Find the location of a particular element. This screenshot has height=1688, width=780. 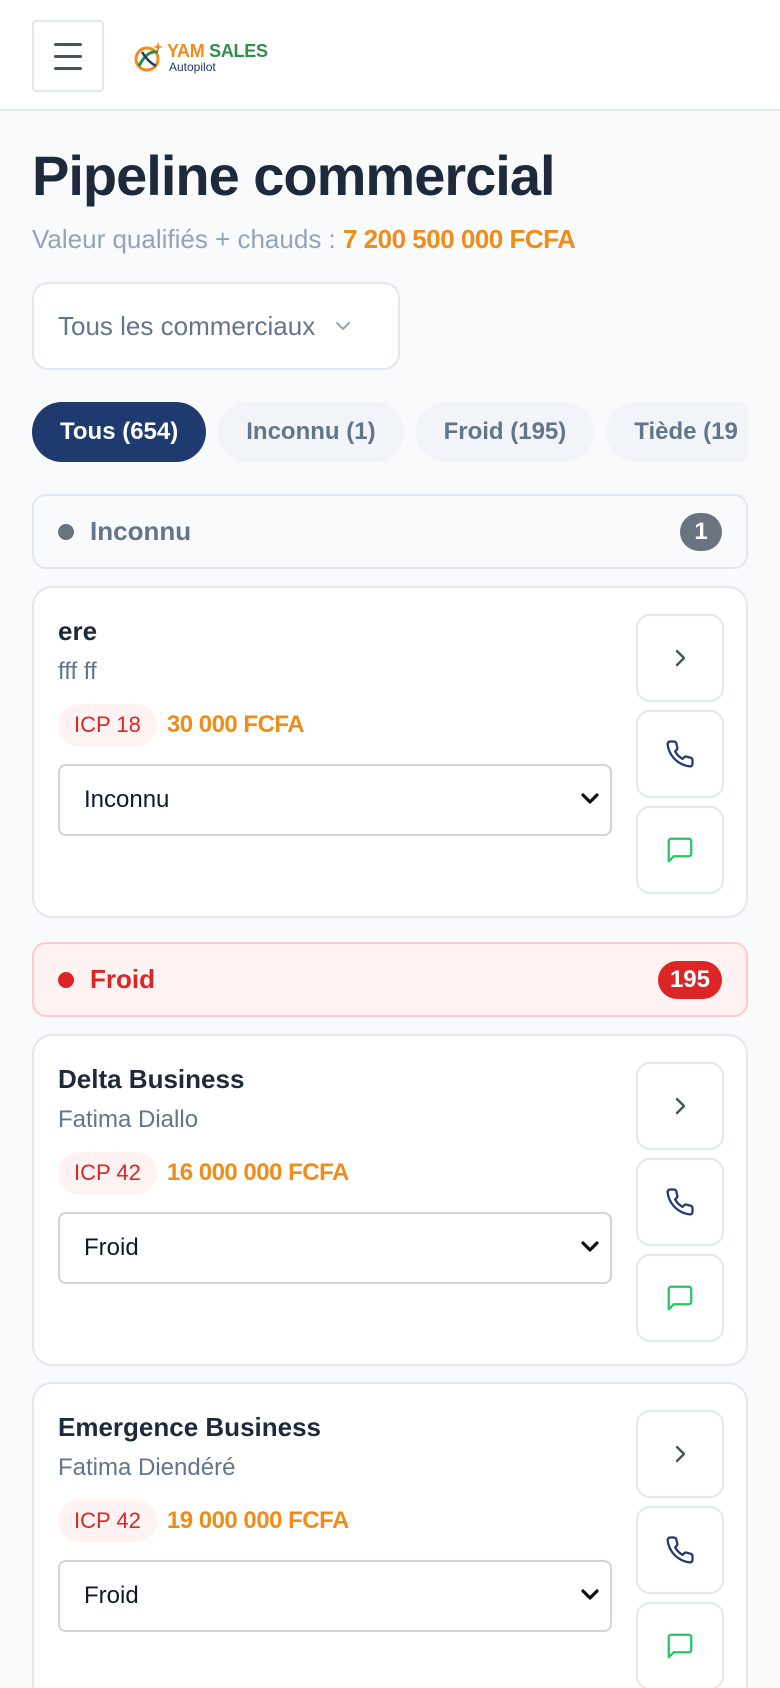

lead-company-name: Delta Business is located at coordinates (151, 1079).